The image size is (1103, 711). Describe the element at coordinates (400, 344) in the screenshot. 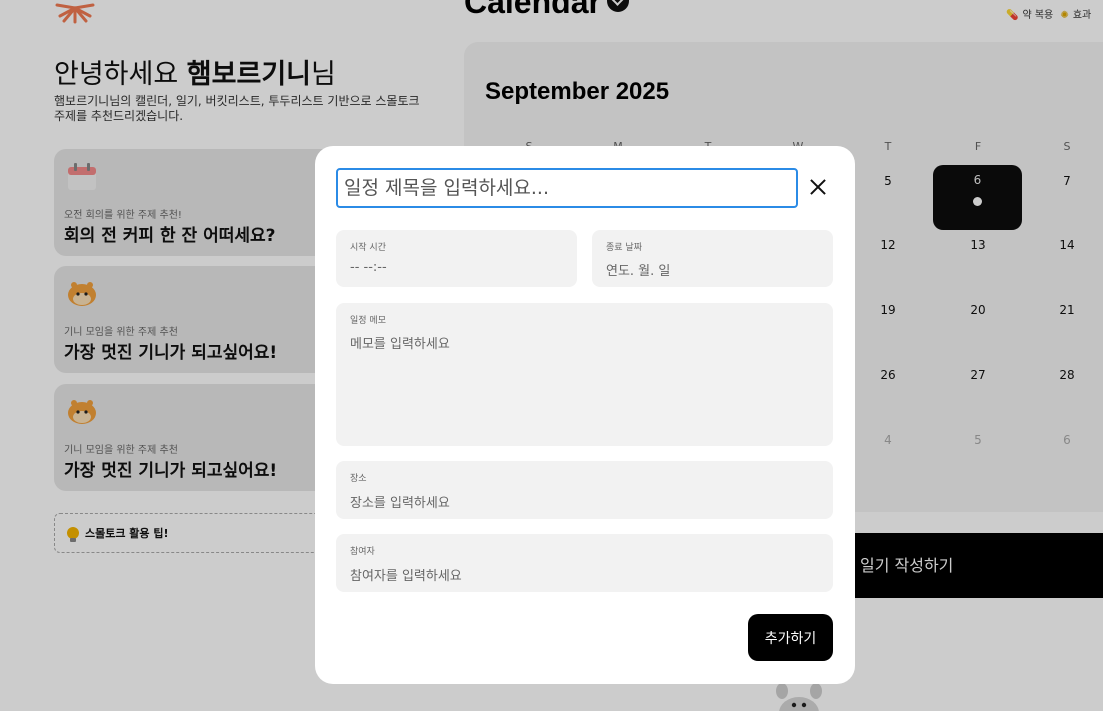

I see `memo-placeholder: 메모를 입력하세요` at that location.